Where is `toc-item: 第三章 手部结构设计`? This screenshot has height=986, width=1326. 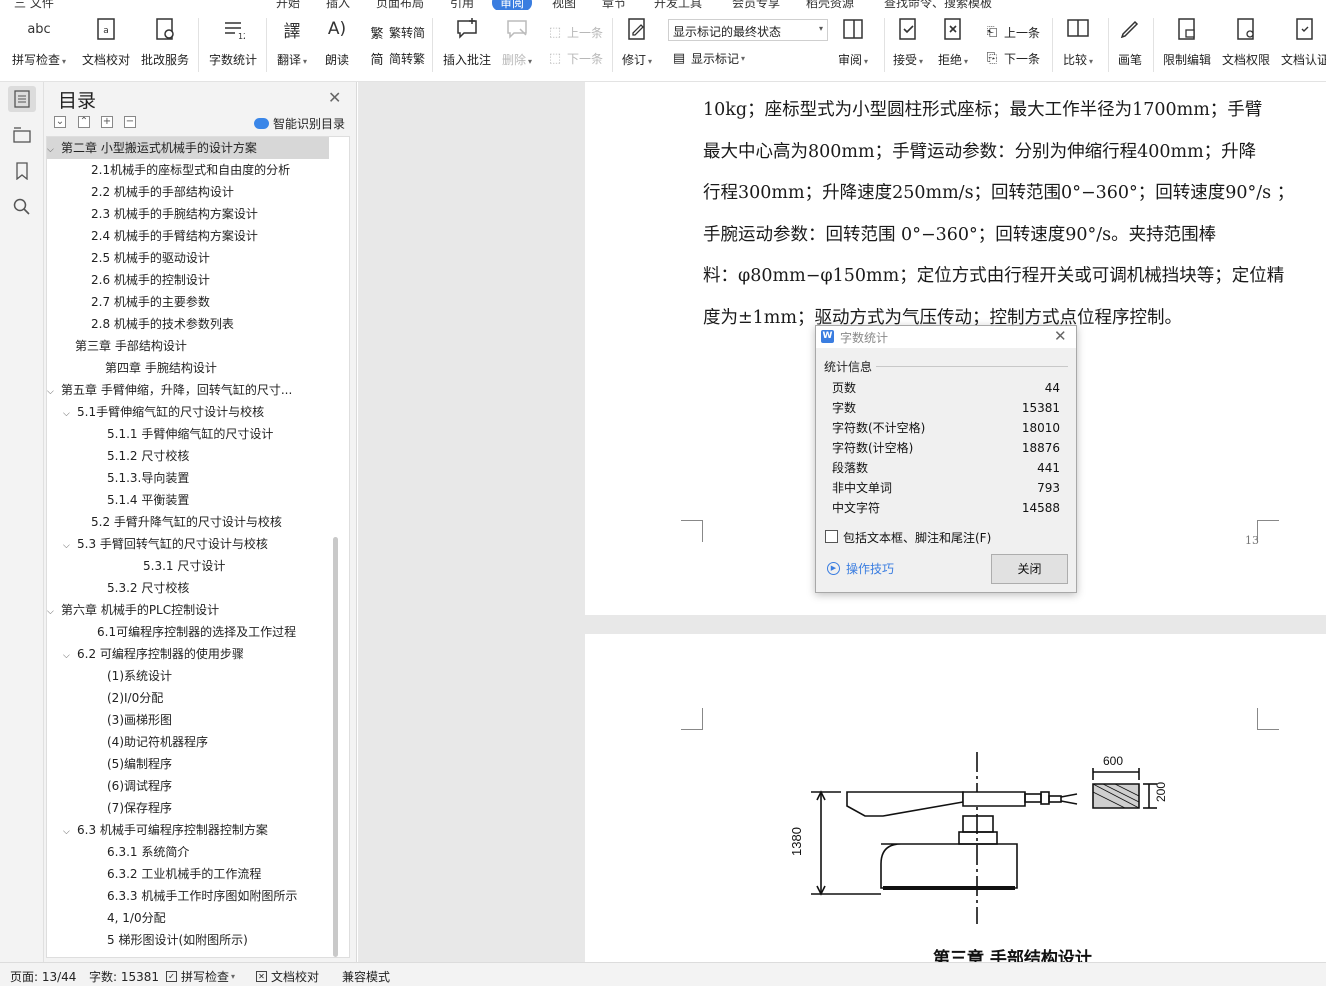
toc-item: 第三章 手部结构设计 is located at coordinates (188, 346).